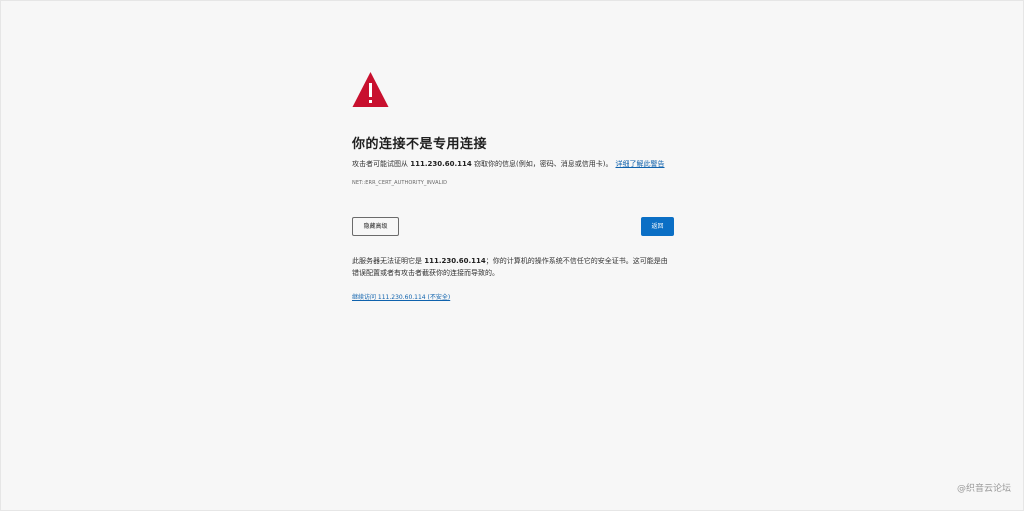 This screenshot has height=511, width=1024. What do you see at coordinates (380, 164) in the screenshot?
I see `description-prefix: 攻击者可能试图从` at bounding box center [380, 164].